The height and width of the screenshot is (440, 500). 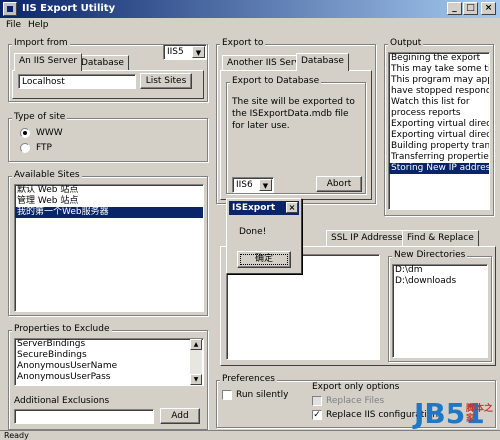 I want to click on type-of-site-group, so click(x=108, y=140).